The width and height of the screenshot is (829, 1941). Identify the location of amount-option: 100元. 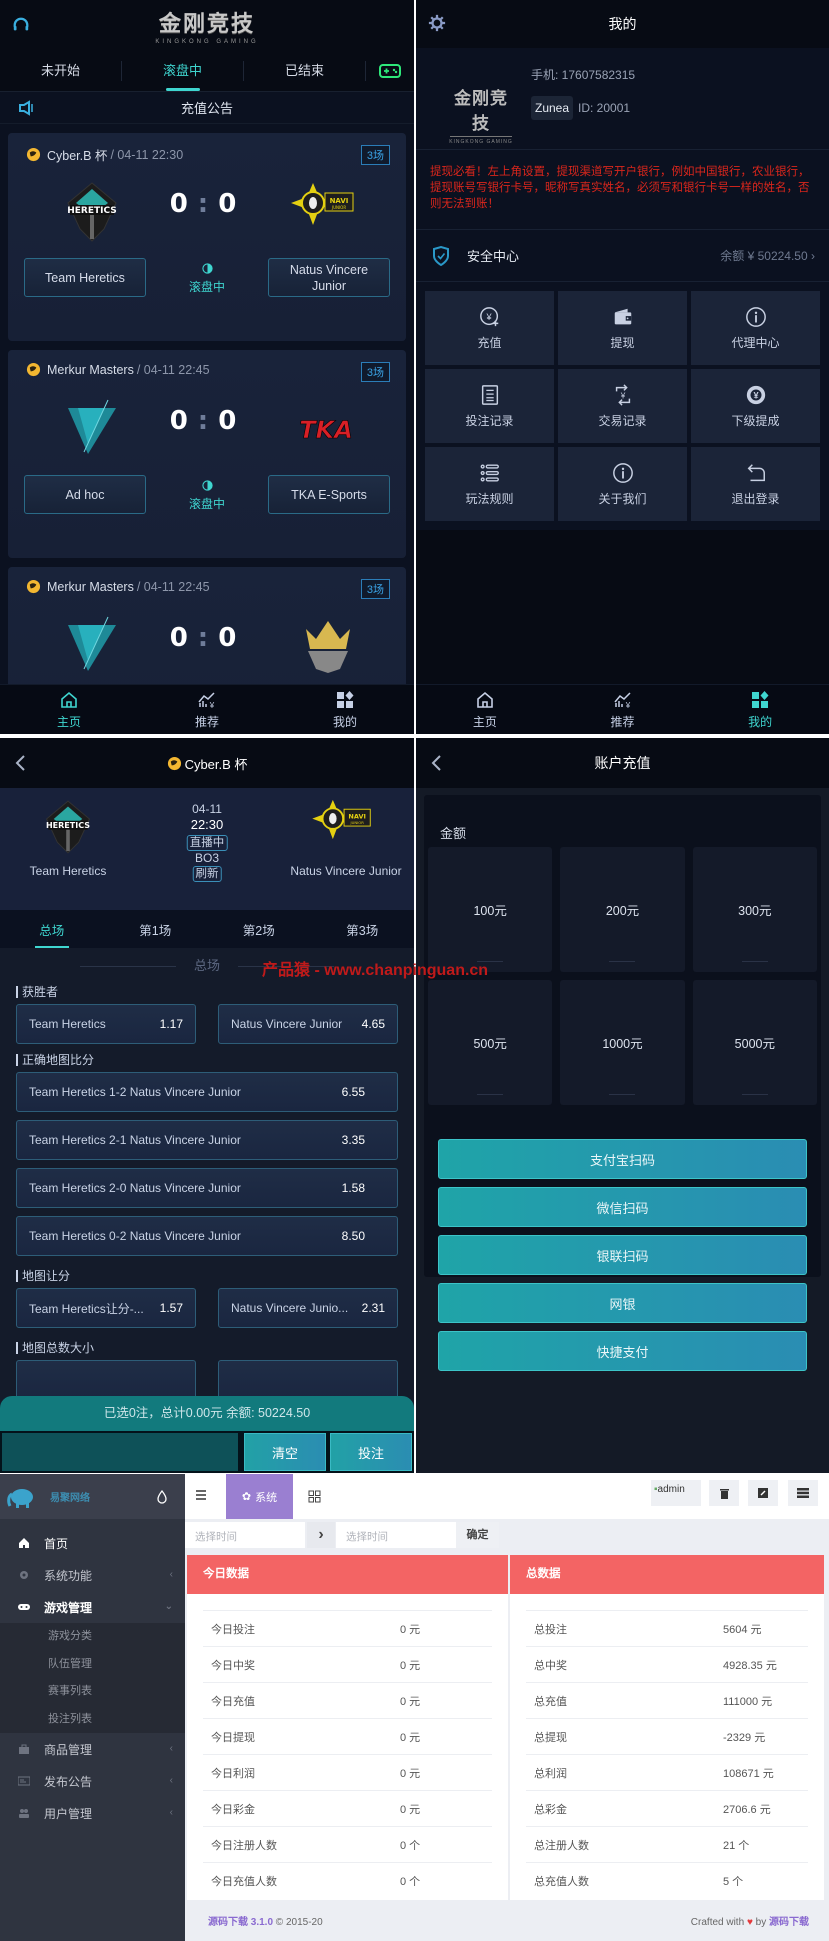
(490, 909).